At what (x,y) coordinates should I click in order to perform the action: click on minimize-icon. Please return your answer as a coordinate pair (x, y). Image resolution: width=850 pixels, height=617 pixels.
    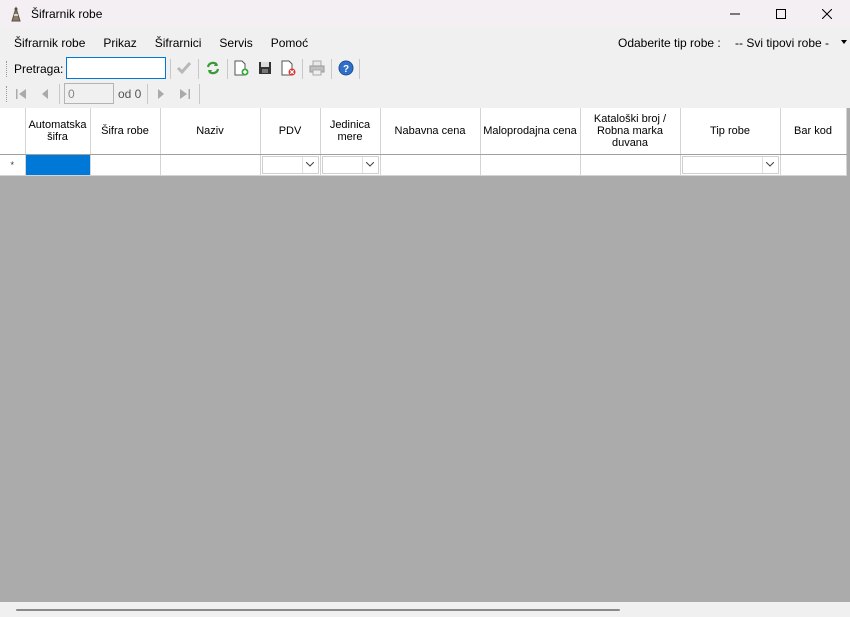
    Looking at the image, I should click on (735, 14).